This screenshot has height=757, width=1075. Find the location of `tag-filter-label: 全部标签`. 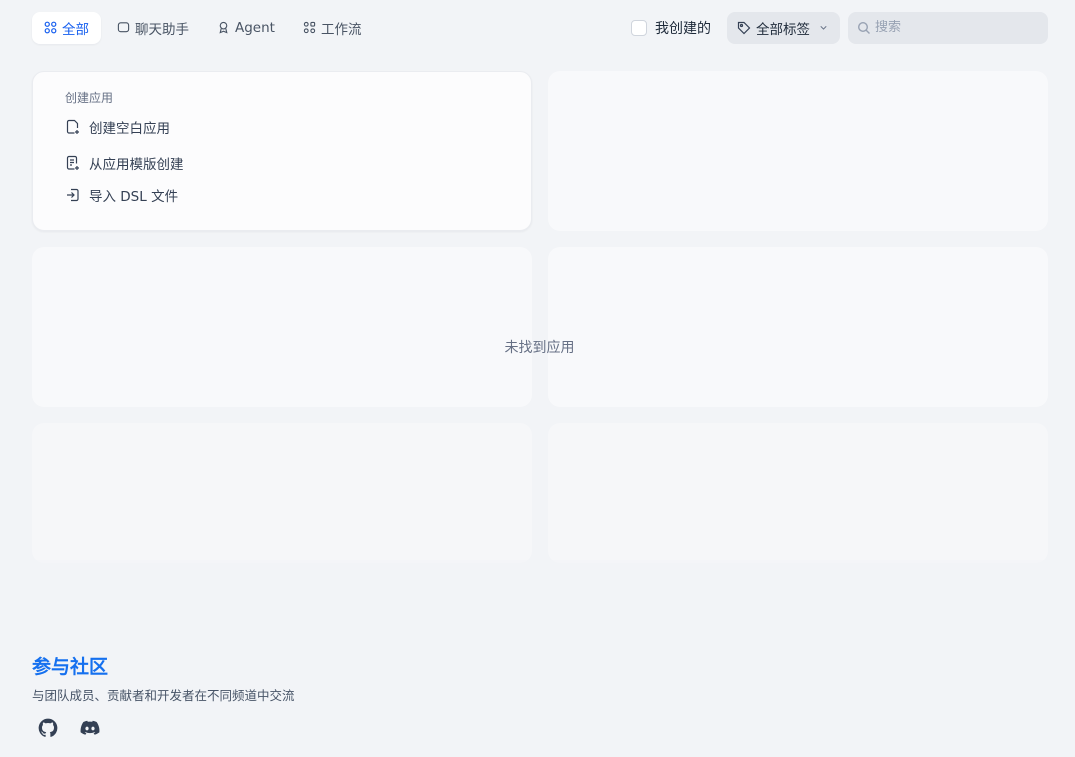

tag-filter-label: 全部标签 is located at coordinates (783, 29).